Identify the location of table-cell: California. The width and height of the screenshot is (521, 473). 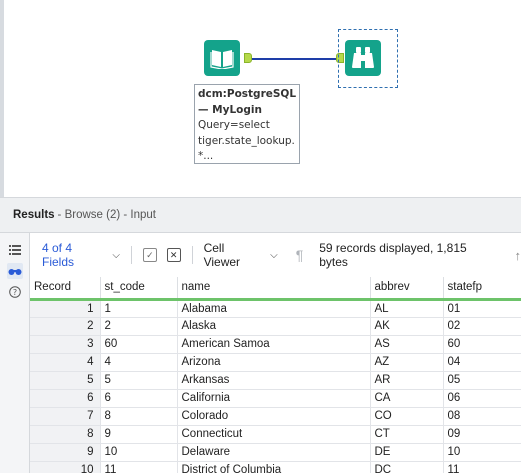
(274, 398).